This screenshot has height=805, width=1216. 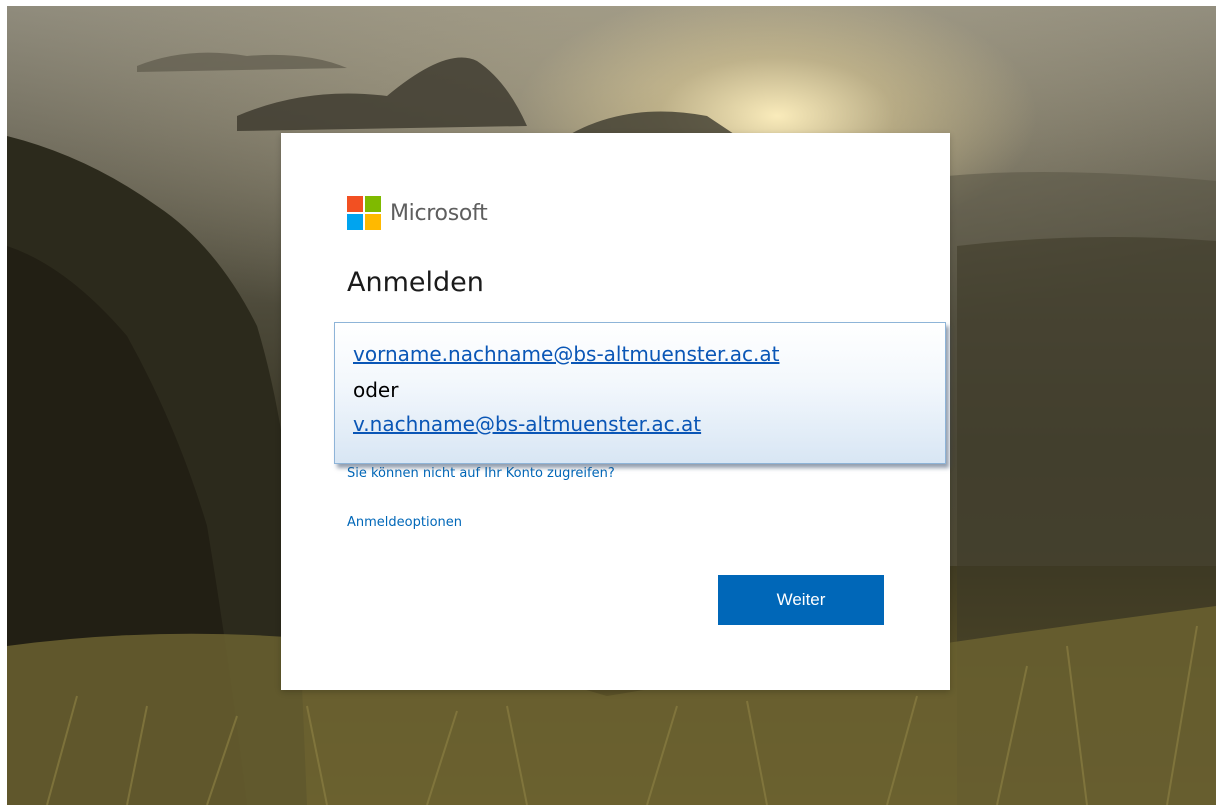 I want to click on logo-green-square, so click(x=373, y=204).